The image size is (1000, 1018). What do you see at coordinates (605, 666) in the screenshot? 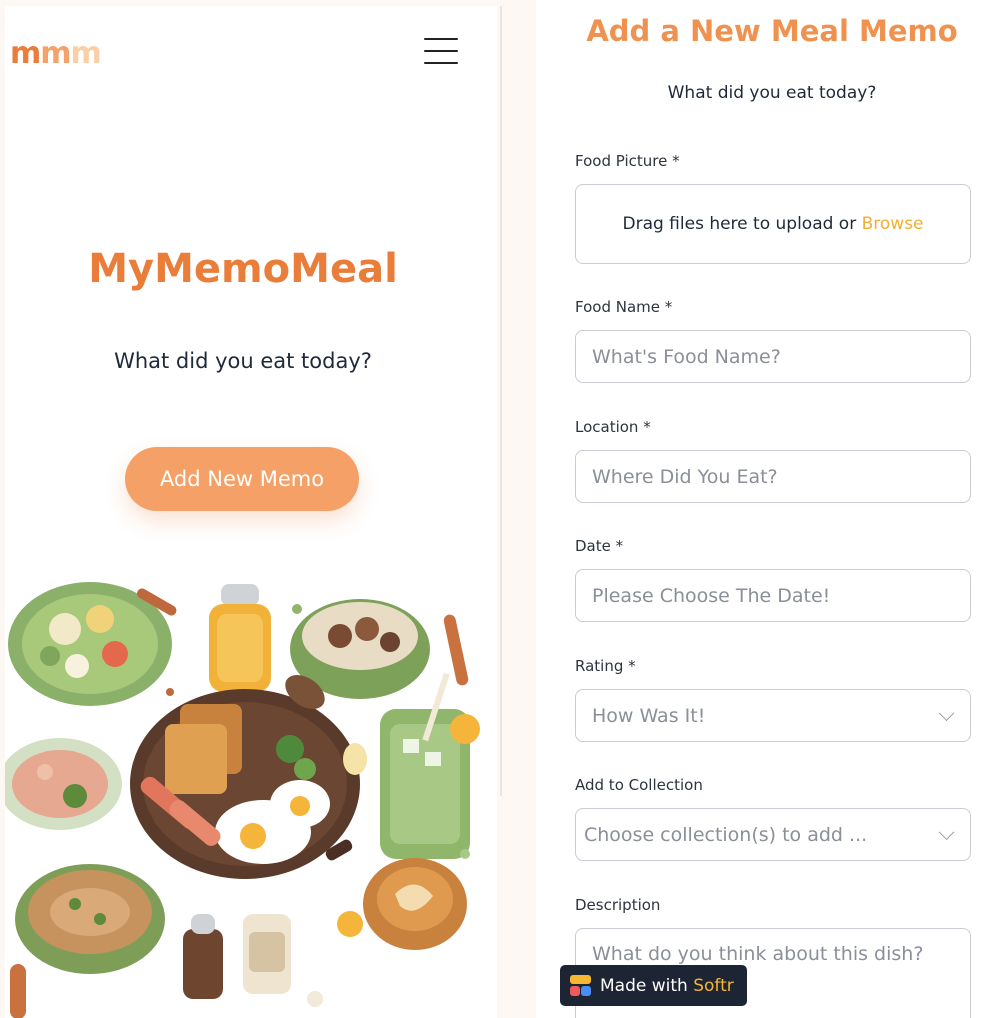
I see `rating-label: Rating *` at bounding box center [605, 666].